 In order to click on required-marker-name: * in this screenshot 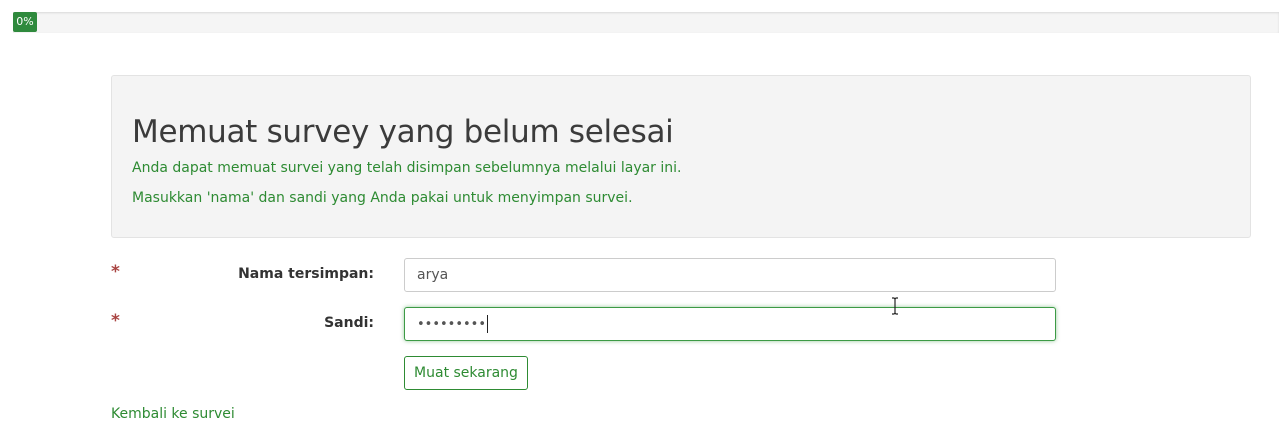, I will do `click(115, 272)`.